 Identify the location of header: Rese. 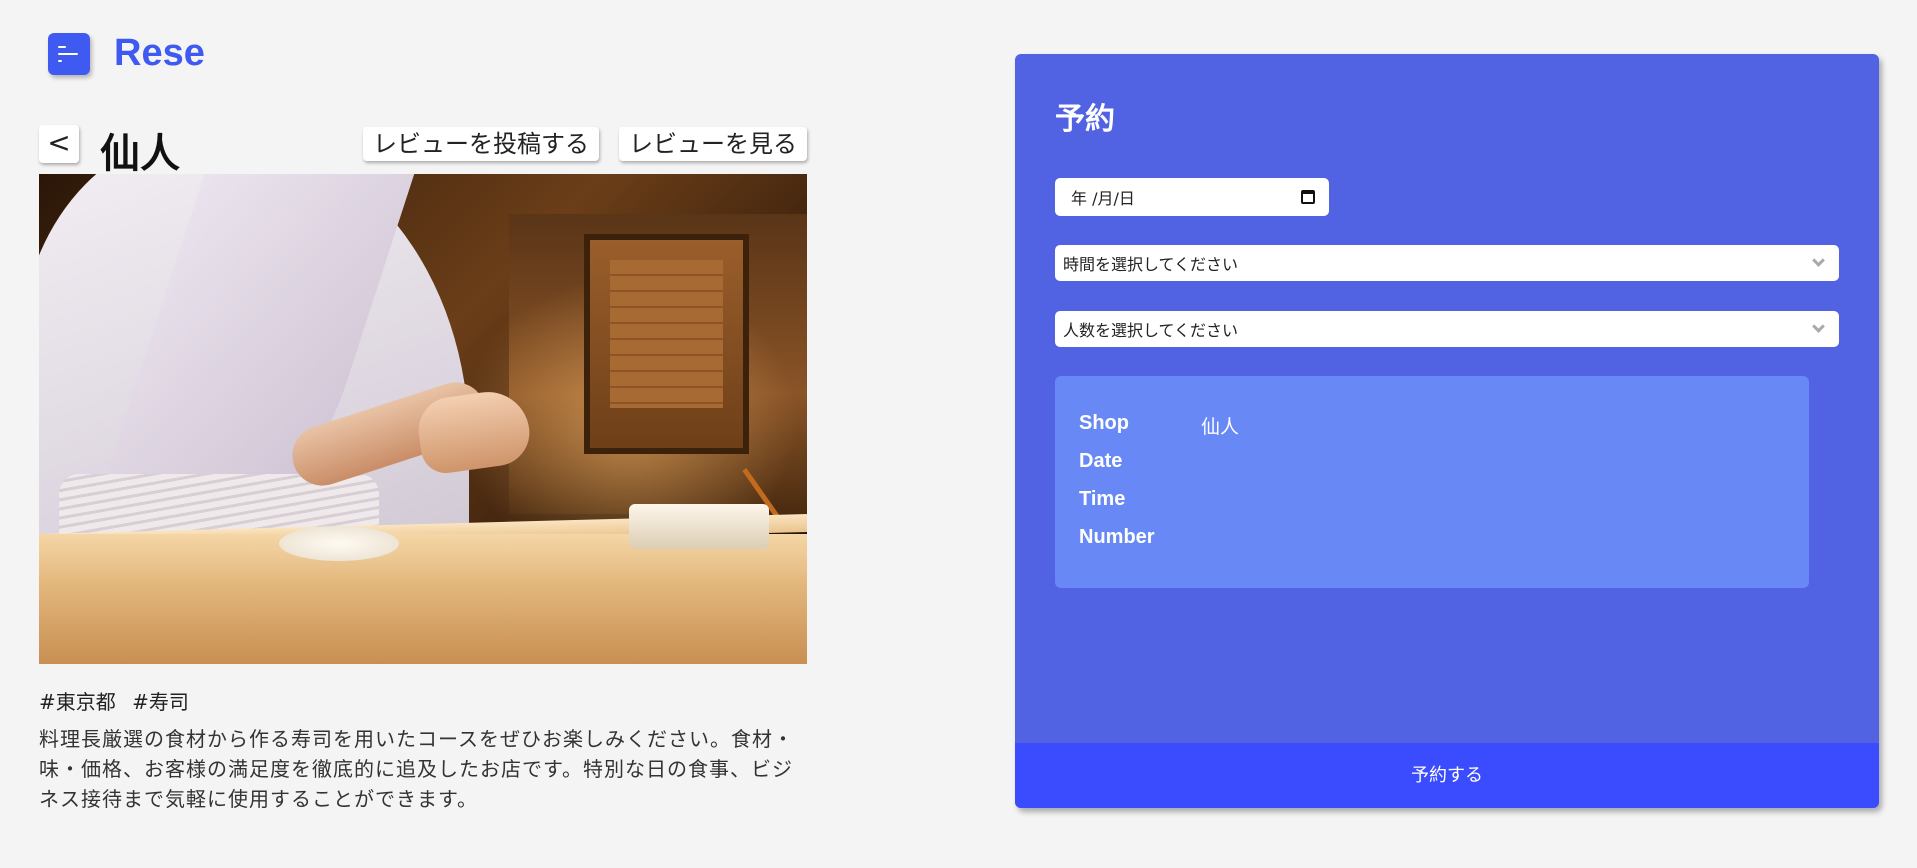
(126, 53).